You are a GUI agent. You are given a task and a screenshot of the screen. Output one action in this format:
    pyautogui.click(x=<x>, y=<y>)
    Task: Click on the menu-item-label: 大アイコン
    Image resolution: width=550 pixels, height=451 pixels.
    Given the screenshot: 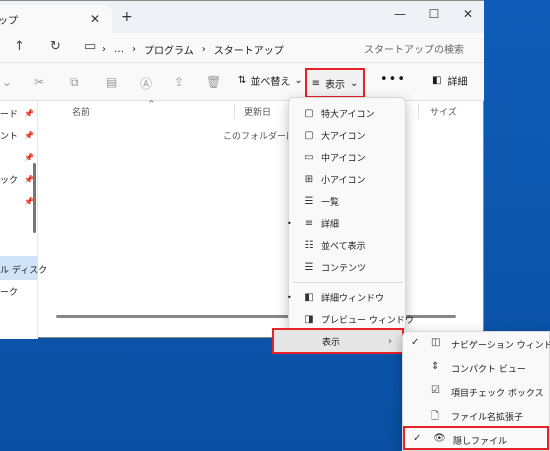 What is the action you would take?
    pyautogui.click(x=343, y=136)
    